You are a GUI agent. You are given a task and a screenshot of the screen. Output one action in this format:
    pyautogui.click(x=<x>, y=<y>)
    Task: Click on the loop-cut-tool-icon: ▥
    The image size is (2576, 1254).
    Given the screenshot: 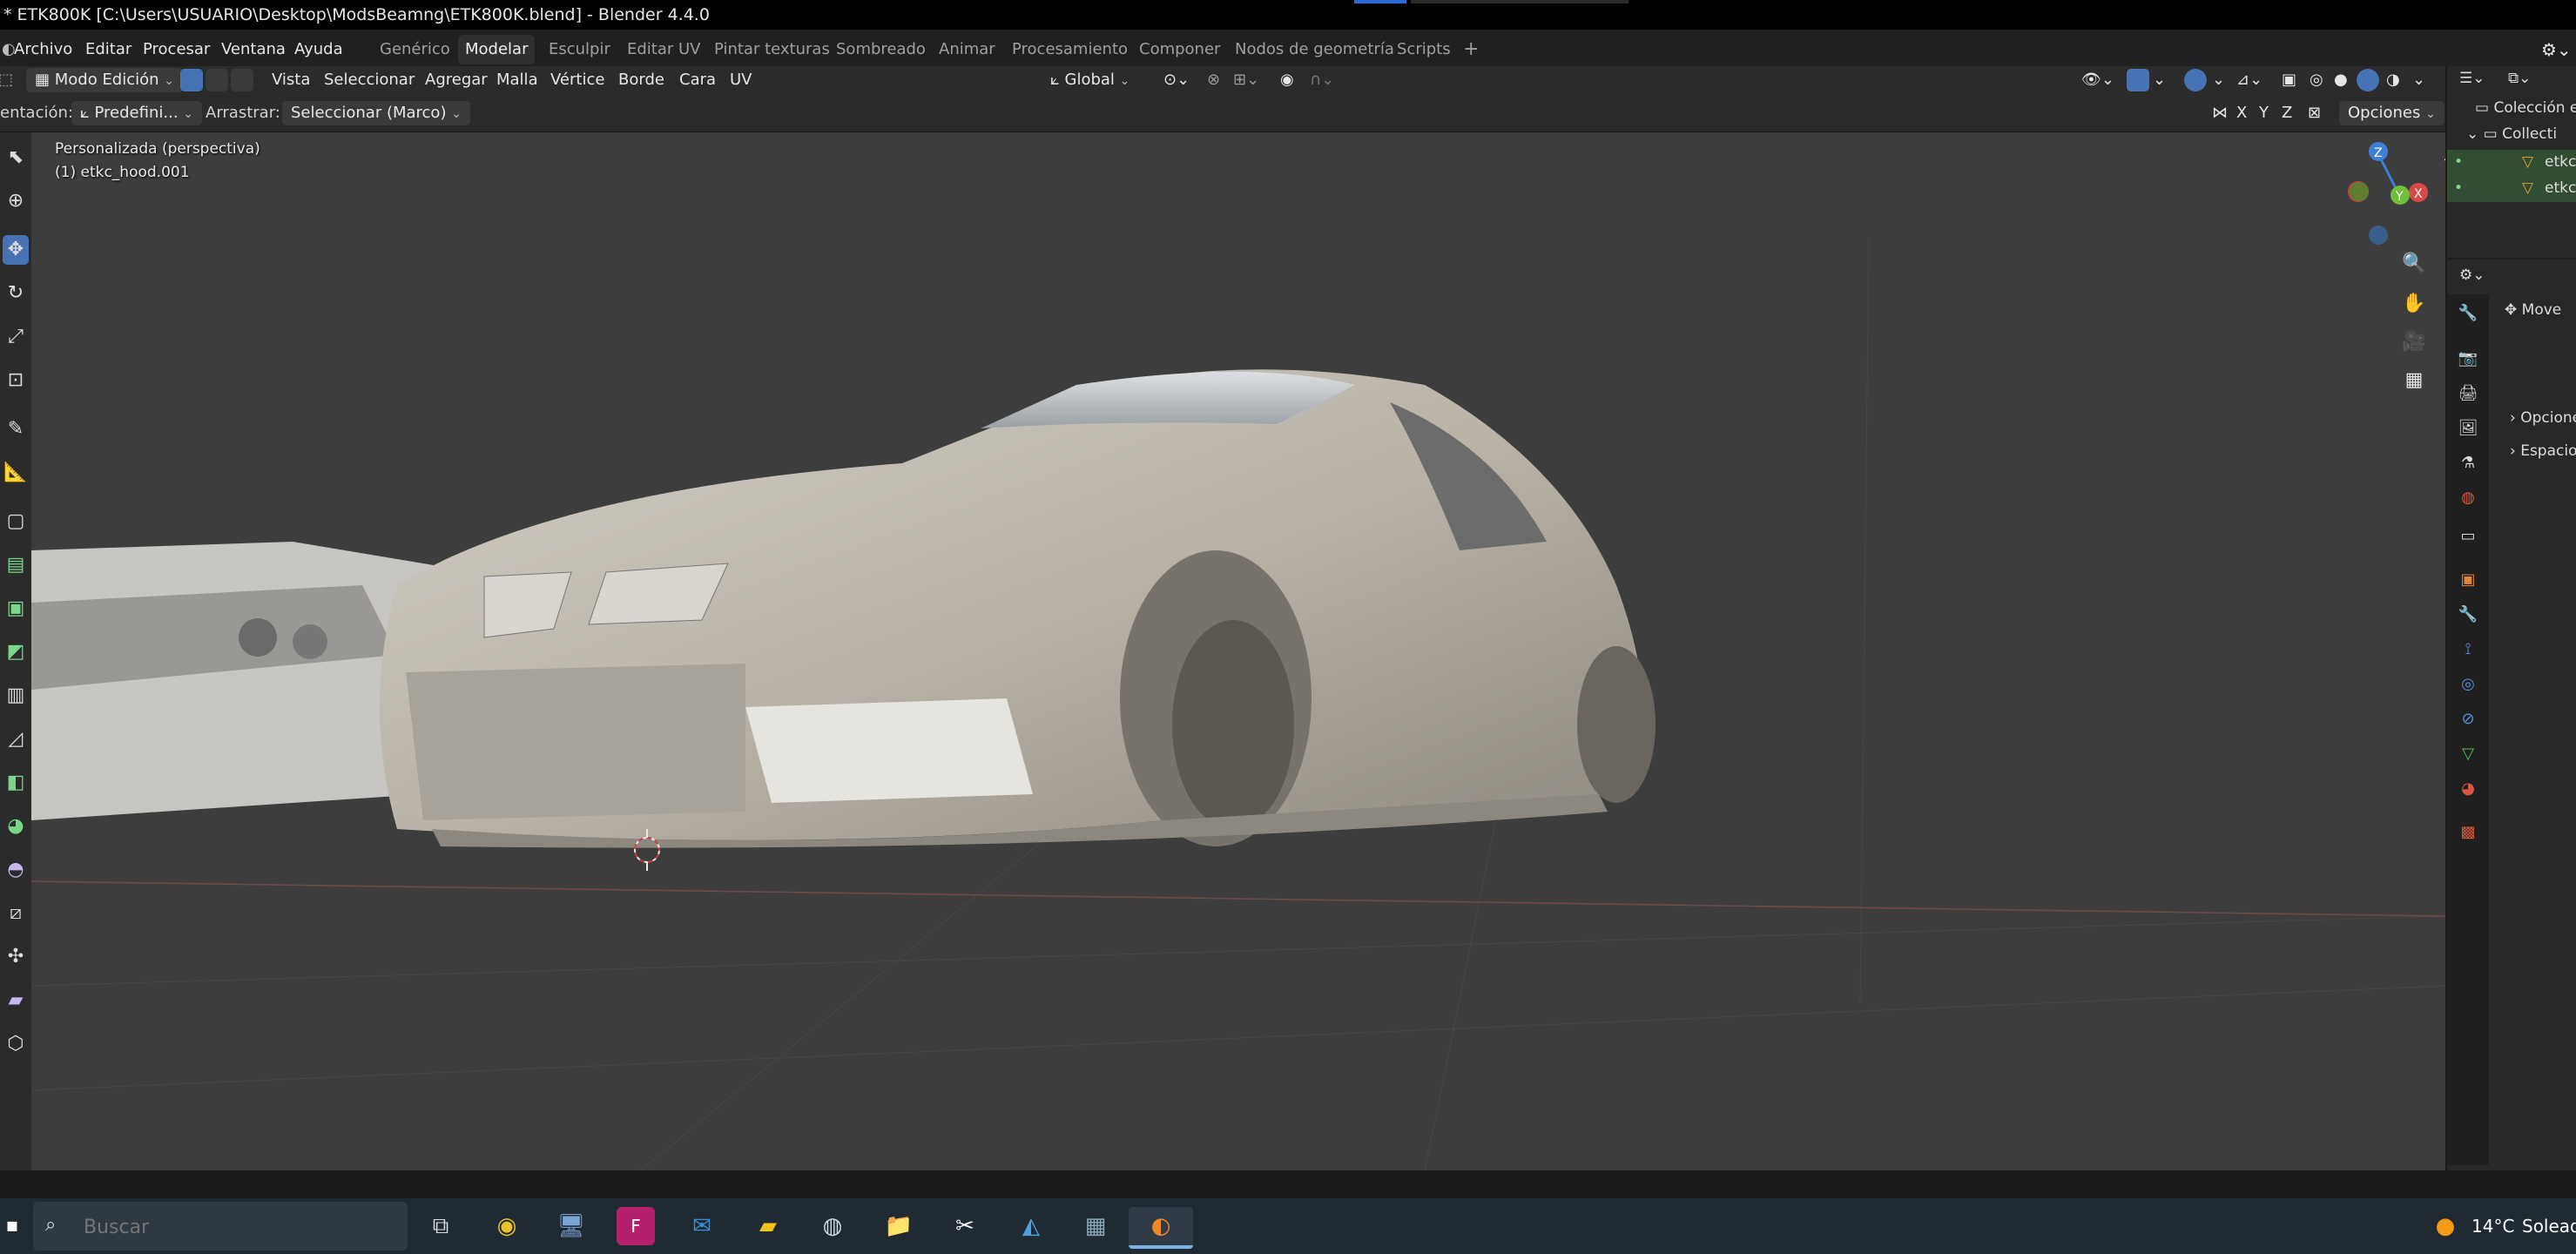 What is the action you would take?
    pyautogui.click(x=16, y=696)
    